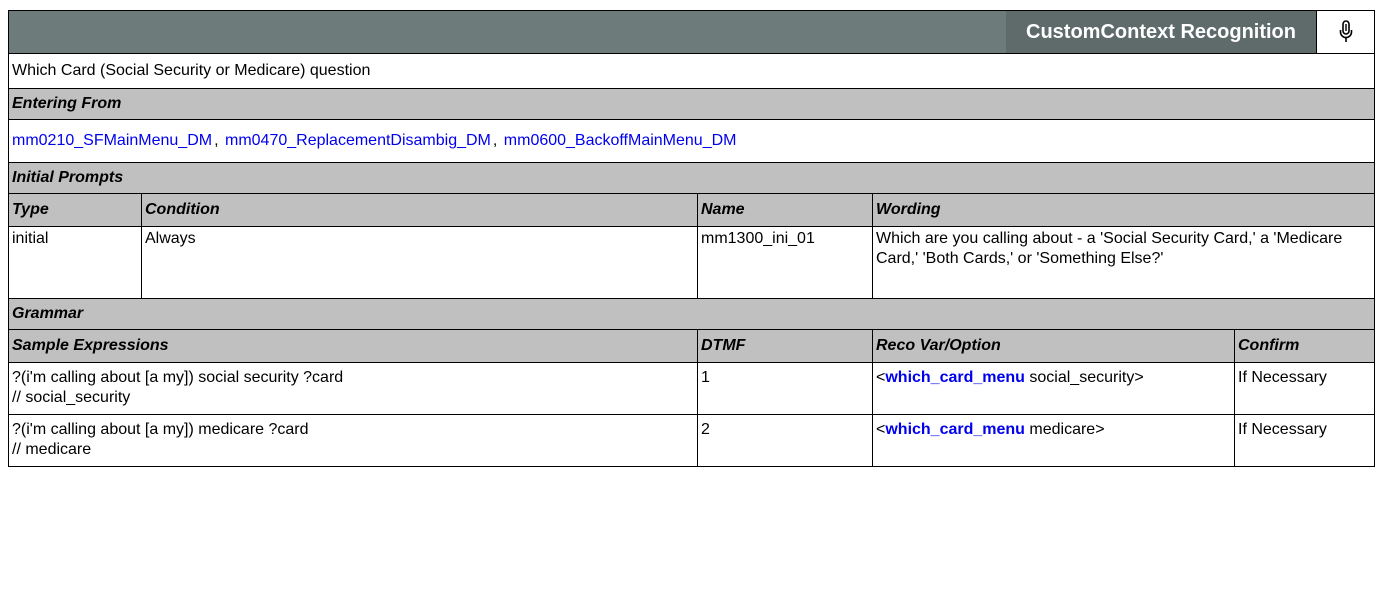 The image size is (1383, 590). I want to click on grammar-dtmf: 1, so click(785, 388).